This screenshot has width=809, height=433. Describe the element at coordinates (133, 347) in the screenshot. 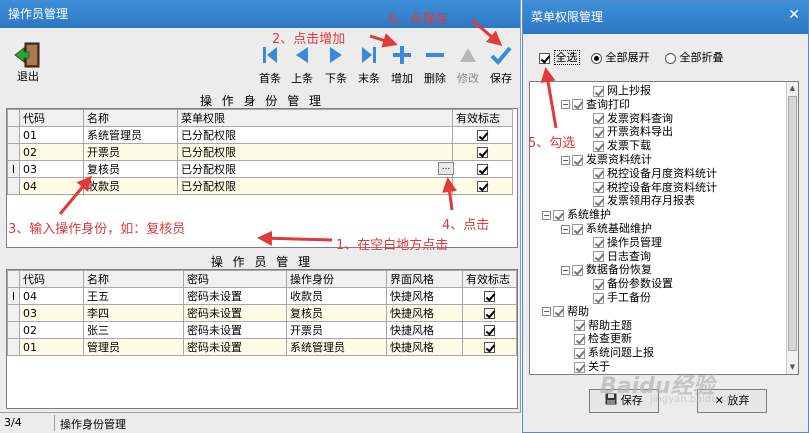

I see `operator-cell: 管理员` at that location.